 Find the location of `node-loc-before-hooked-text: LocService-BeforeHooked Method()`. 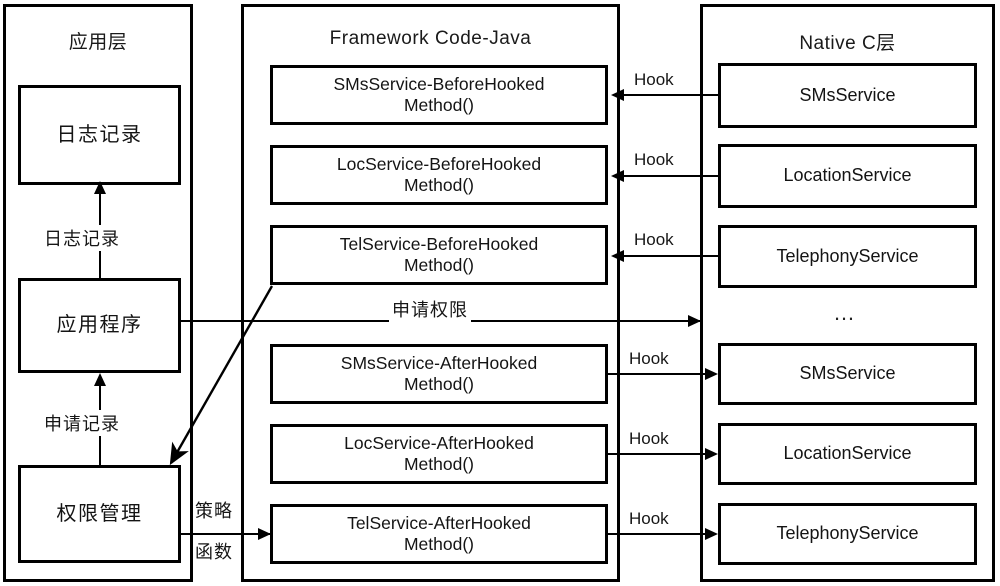

node-loc-before-hooked-text: LocService-BeforeHooked Method() is located at coordinates (439, 175).